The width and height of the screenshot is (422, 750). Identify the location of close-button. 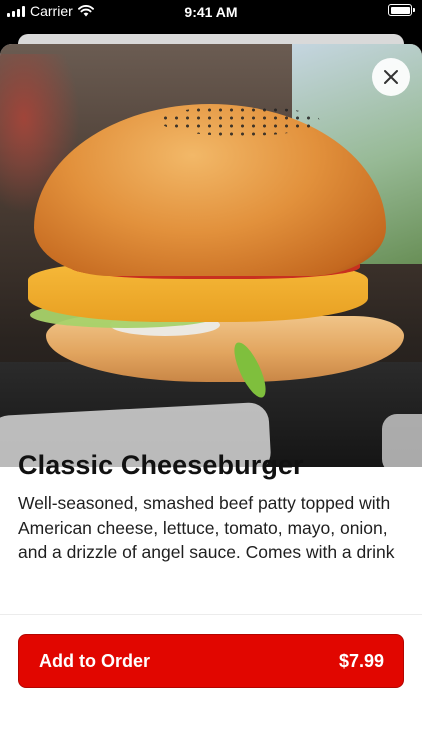
(391, 77).